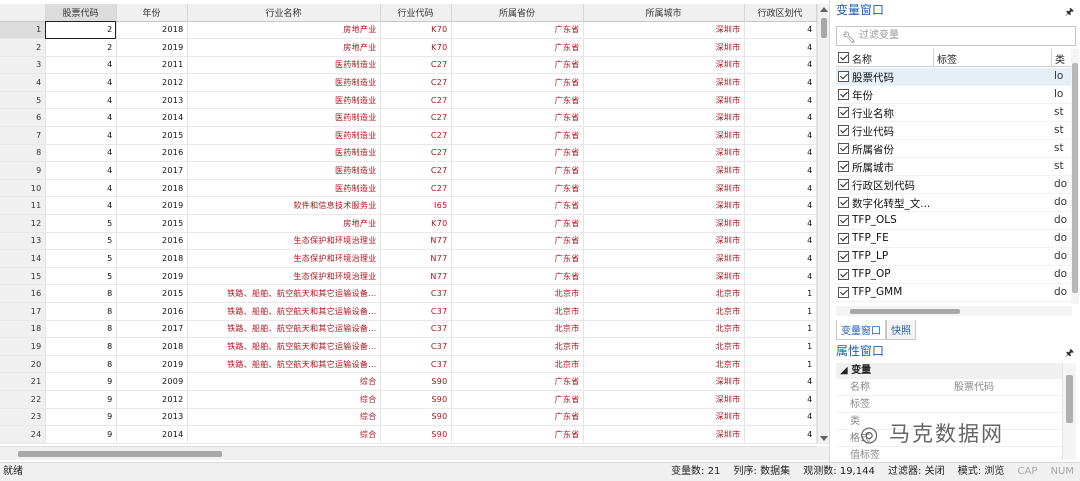  What do you see at coordinates (956, 36) in the screenshot?
I see `variable-filter-input: 🔧︎ 过滤变量` at bounding box center [956, 36].